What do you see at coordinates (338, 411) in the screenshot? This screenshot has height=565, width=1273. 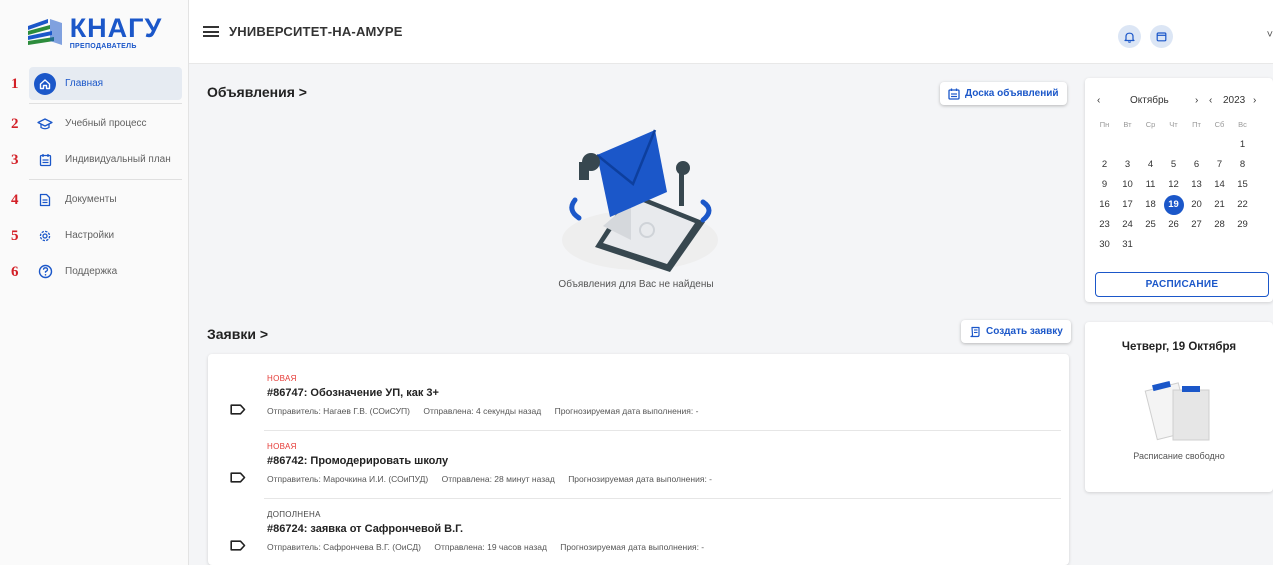 I see `request-sender: Отправитель: Нагаев Г.В. (СОиСУП)` at bounding box center [338, 411].